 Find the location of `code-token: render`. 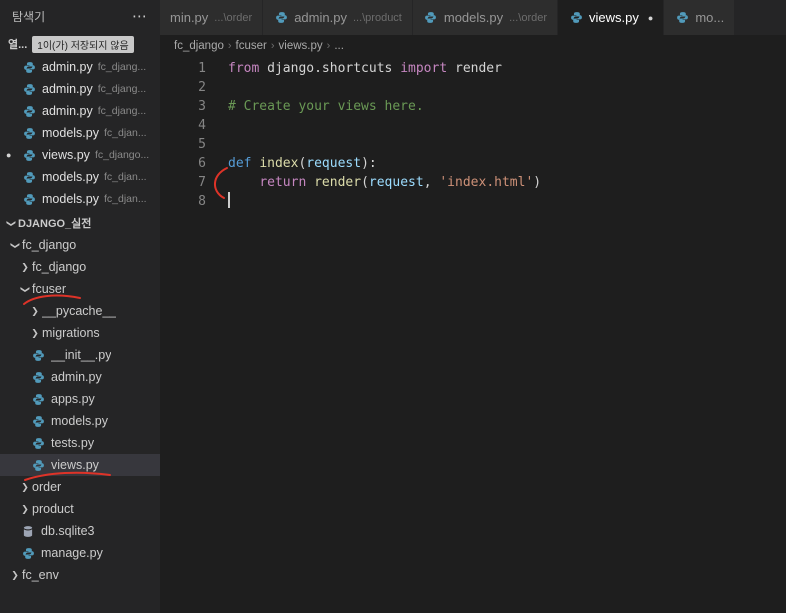

code-token: render is located at coordinates (338, 182).